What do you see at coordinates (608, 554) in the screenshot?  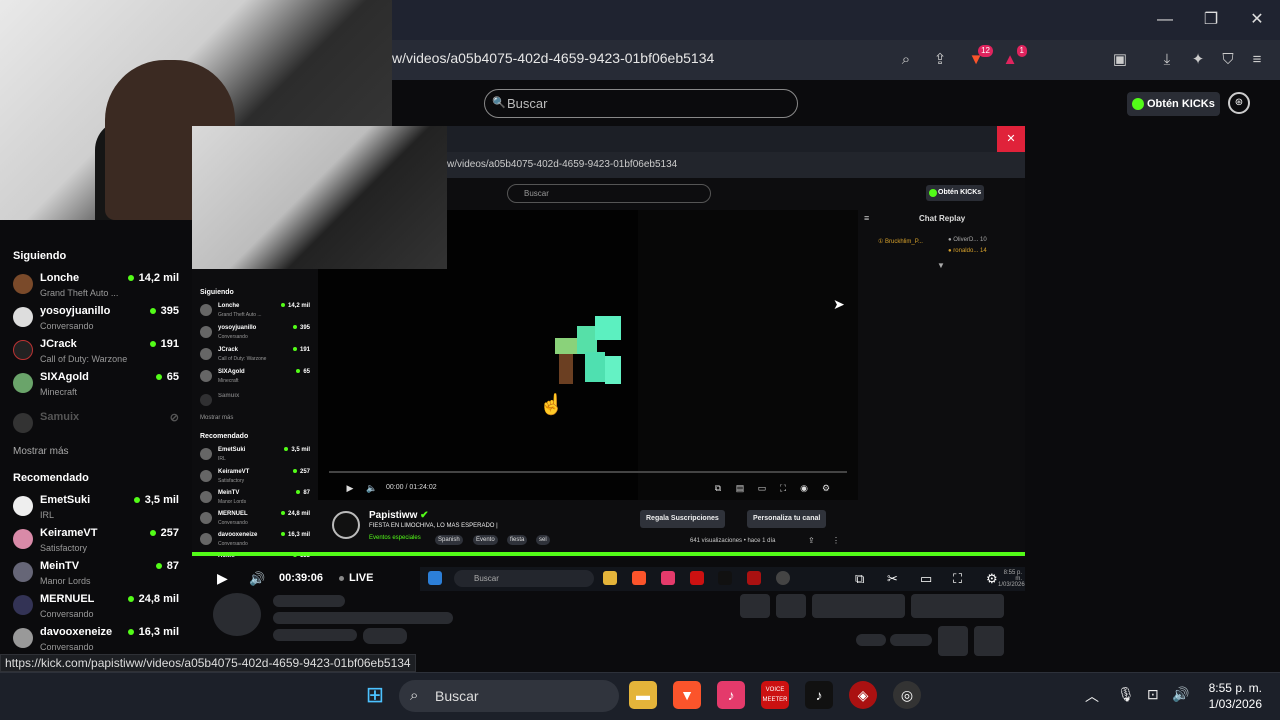 I see `video-progress-bar` at bounding box center [608, 554].